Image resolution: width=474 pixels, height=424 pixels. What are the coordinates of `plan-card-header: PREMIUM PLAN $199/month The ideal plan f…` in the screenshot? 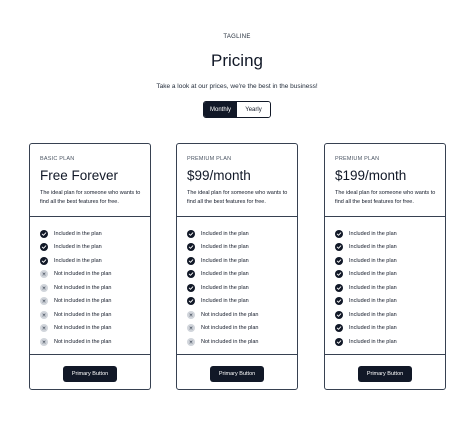 It's located at (385, 180).